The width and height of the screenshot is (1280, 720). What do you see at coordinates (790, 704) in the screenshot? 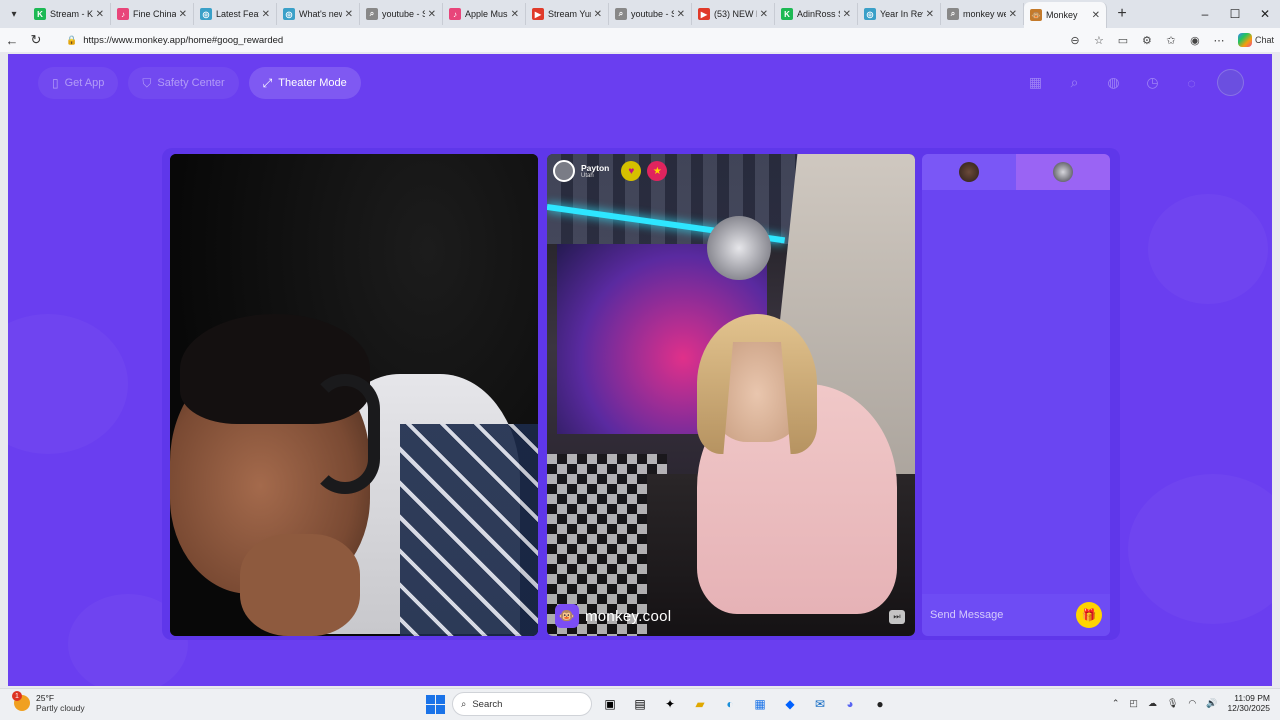
I see `dropbox-icon: ◆` at bounding box center [790, 704].